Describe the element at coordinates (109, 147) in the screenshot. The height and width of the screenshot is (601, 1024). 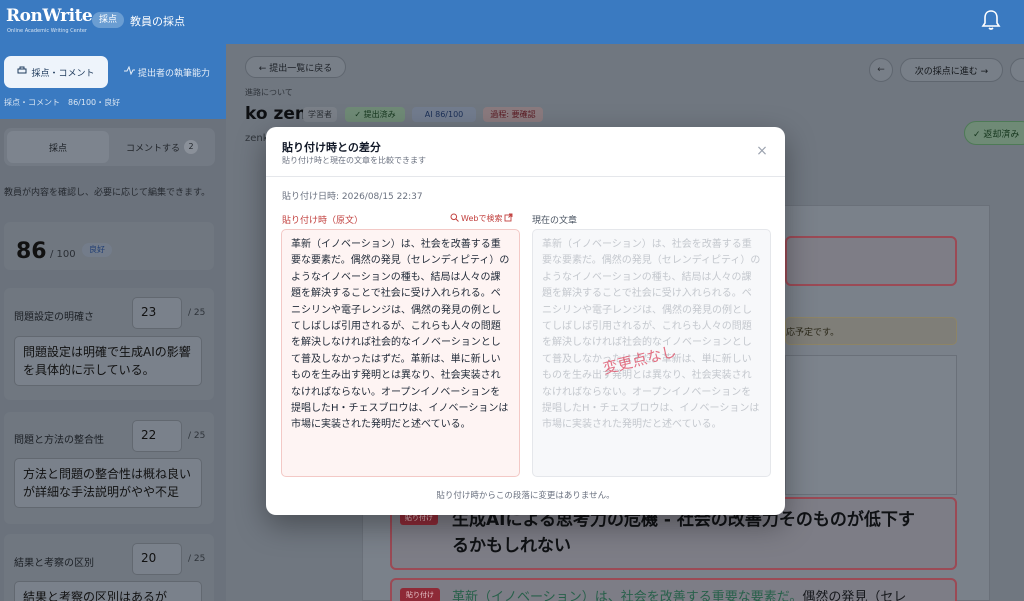
I see `segment-control: 採点 コメントする 2` at that location.